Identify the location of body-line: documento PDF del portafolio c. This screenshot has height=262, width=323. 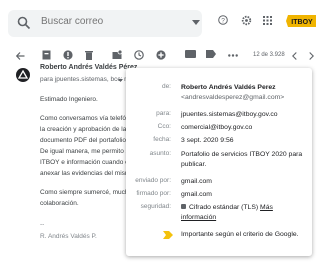
(86, 140).